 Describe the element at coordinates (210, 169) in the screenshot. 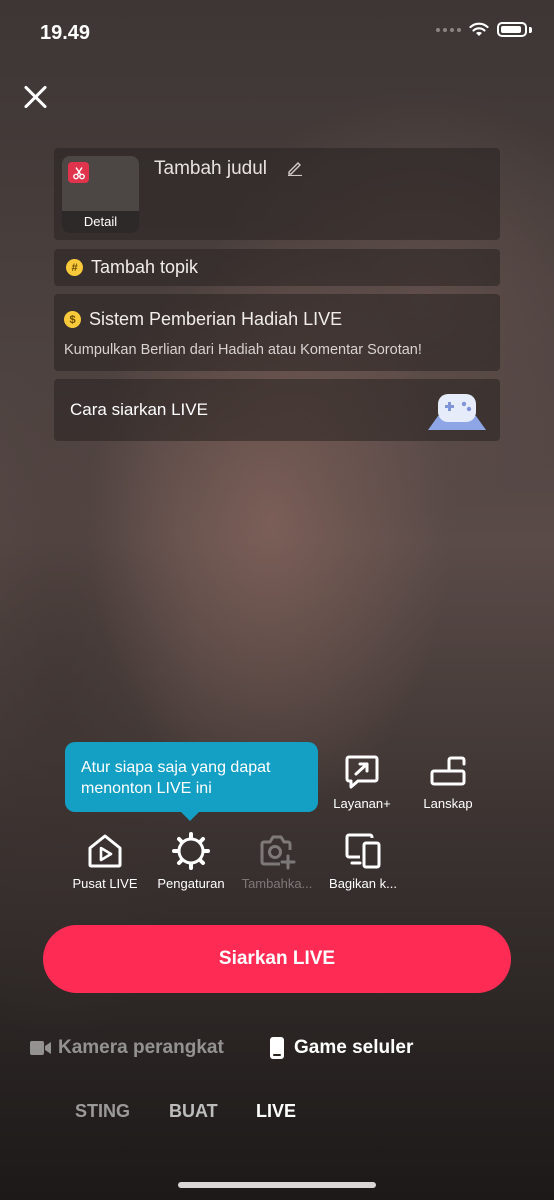

I see `title-input: Tambah judul` at that location.